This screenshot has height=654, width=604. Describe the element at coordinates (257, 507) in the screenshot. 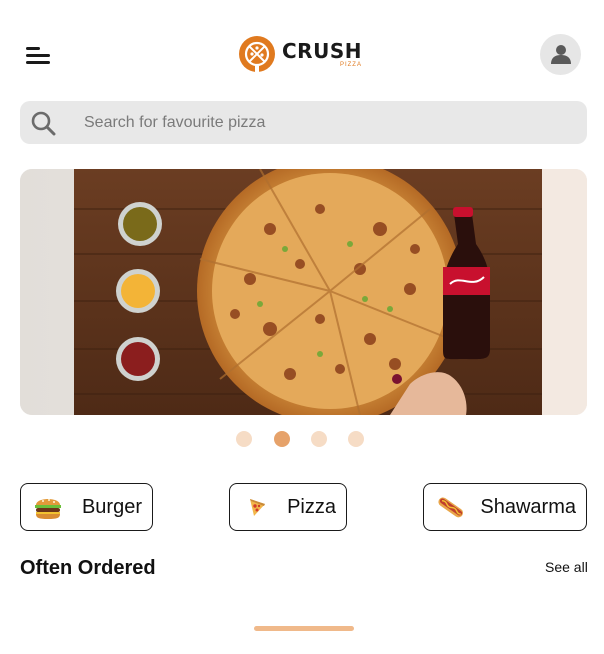

I see `pizza-icon` at that location.